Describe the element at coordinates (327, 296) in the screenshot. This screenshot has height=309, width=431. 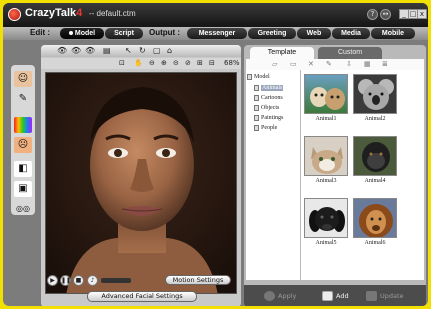
I see `add-icon` at that location.